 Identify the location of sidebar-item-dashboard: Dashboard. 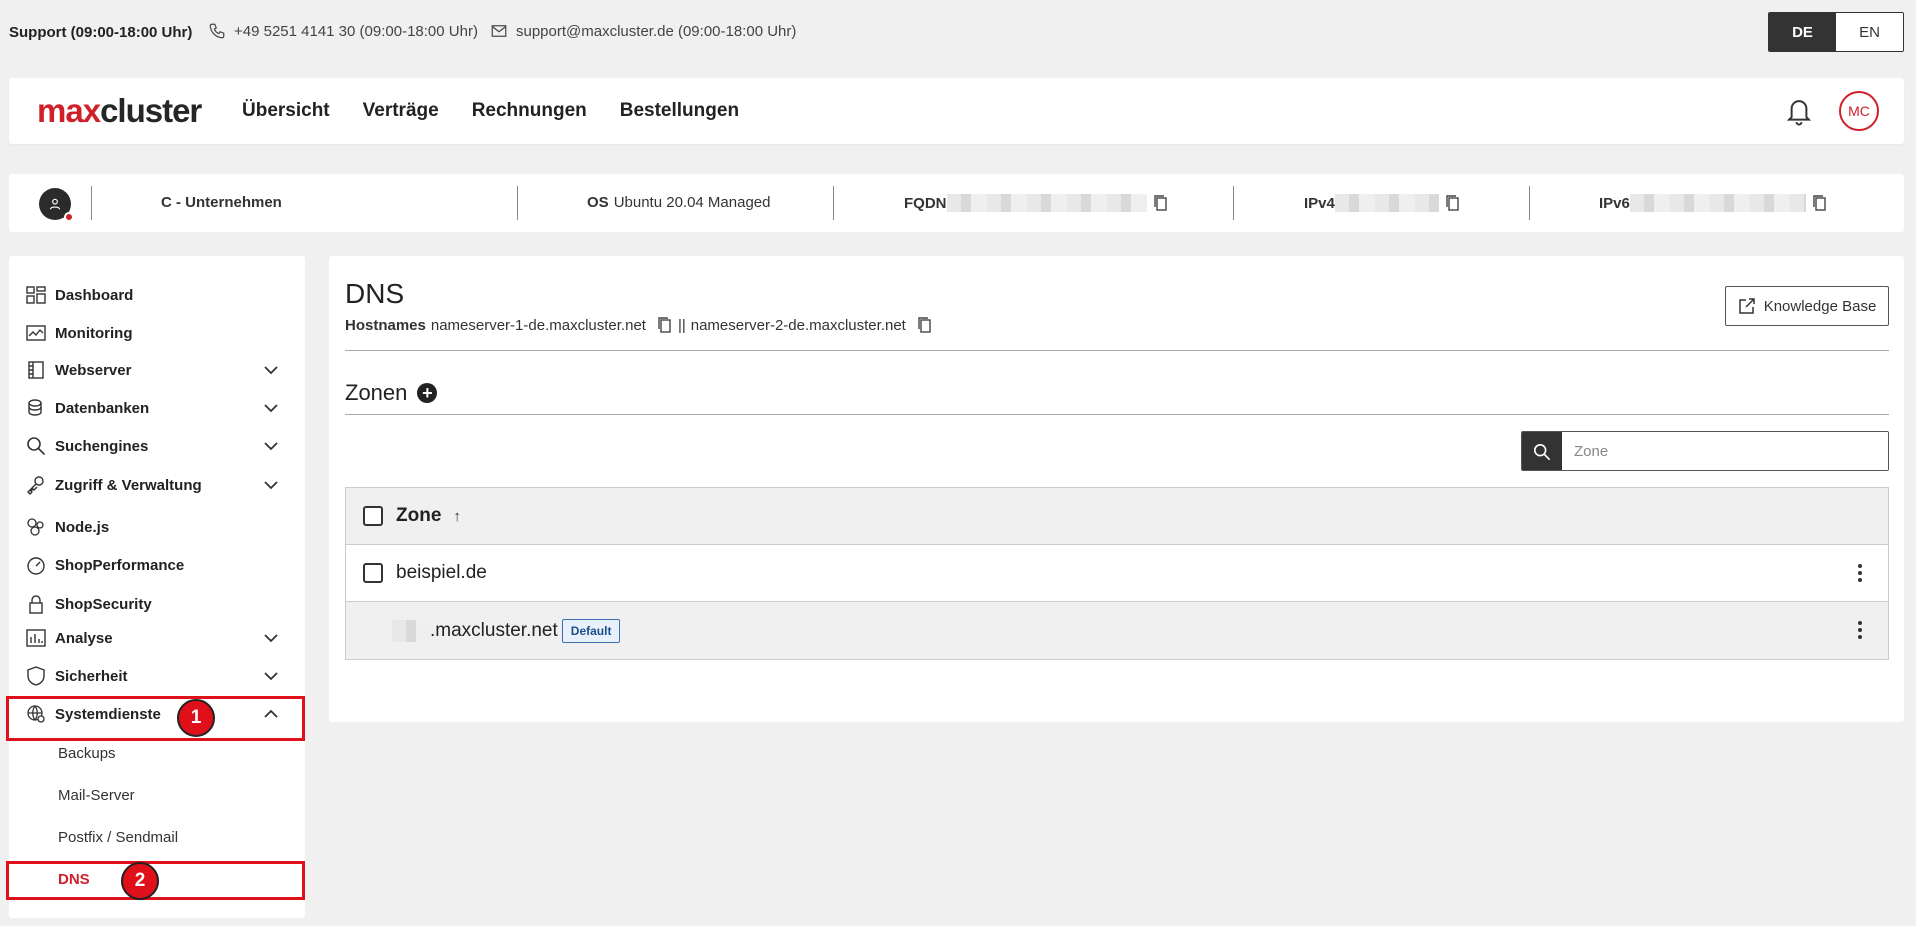
(157, 295).